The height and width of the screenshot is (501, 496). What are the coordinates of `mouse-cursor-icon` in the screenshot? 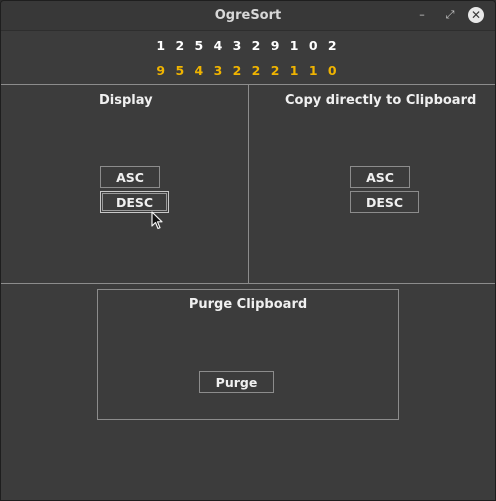 It's located at (157, 220).